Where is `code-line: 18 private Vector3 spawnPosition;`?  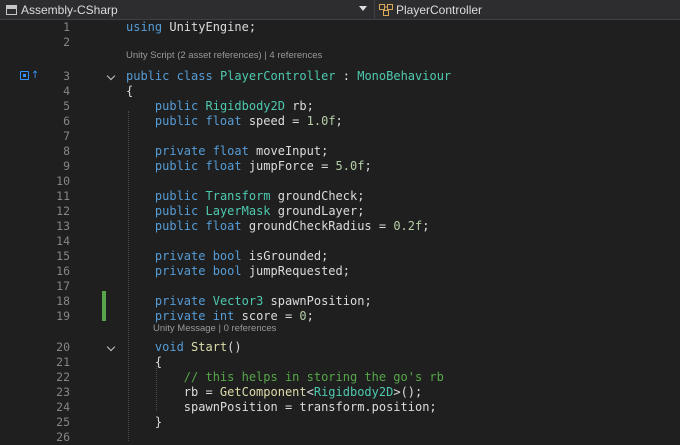
code-line: 18 private Vector3 spawnPosition; is located at coordinates (340, 301).